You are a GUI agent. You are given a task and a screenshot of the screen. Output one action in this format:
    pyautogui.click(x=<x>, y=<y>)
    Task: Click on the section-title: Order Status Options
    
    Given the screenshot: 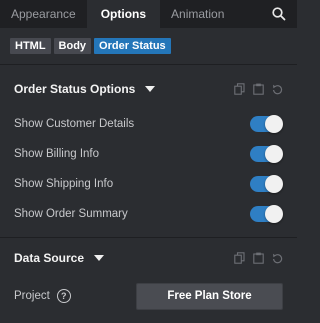 What is the action you would take?
    pyautogui.click(x=75, y=89)
    